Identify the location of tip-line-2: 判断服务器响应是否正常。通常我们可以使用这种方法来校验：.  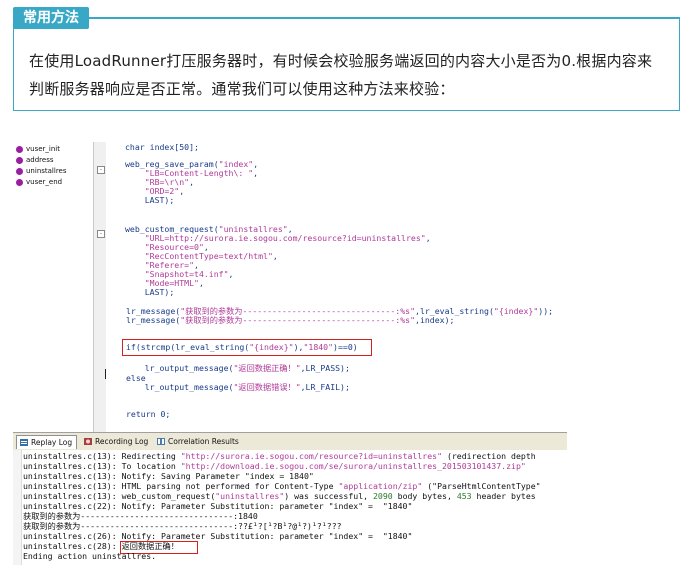
(242, 89).